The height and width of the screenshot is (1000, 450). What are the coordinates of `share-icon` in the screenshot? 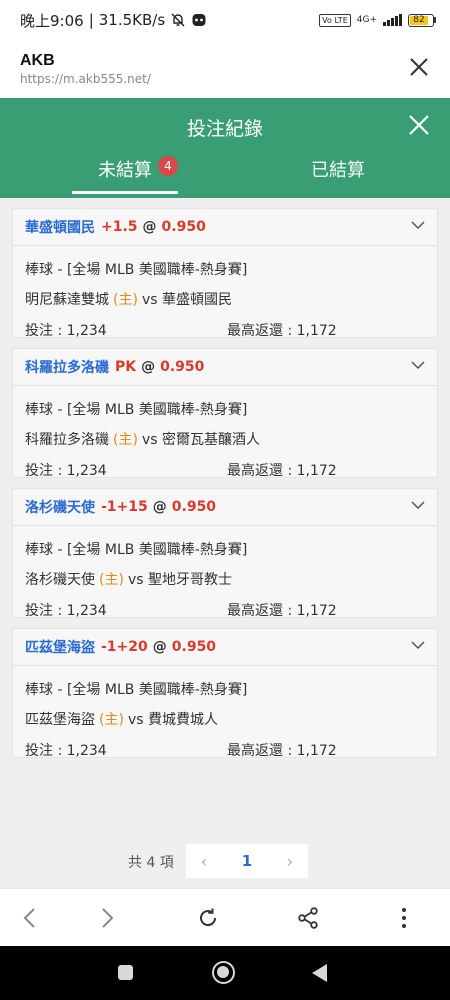 It's located at (308, 917).